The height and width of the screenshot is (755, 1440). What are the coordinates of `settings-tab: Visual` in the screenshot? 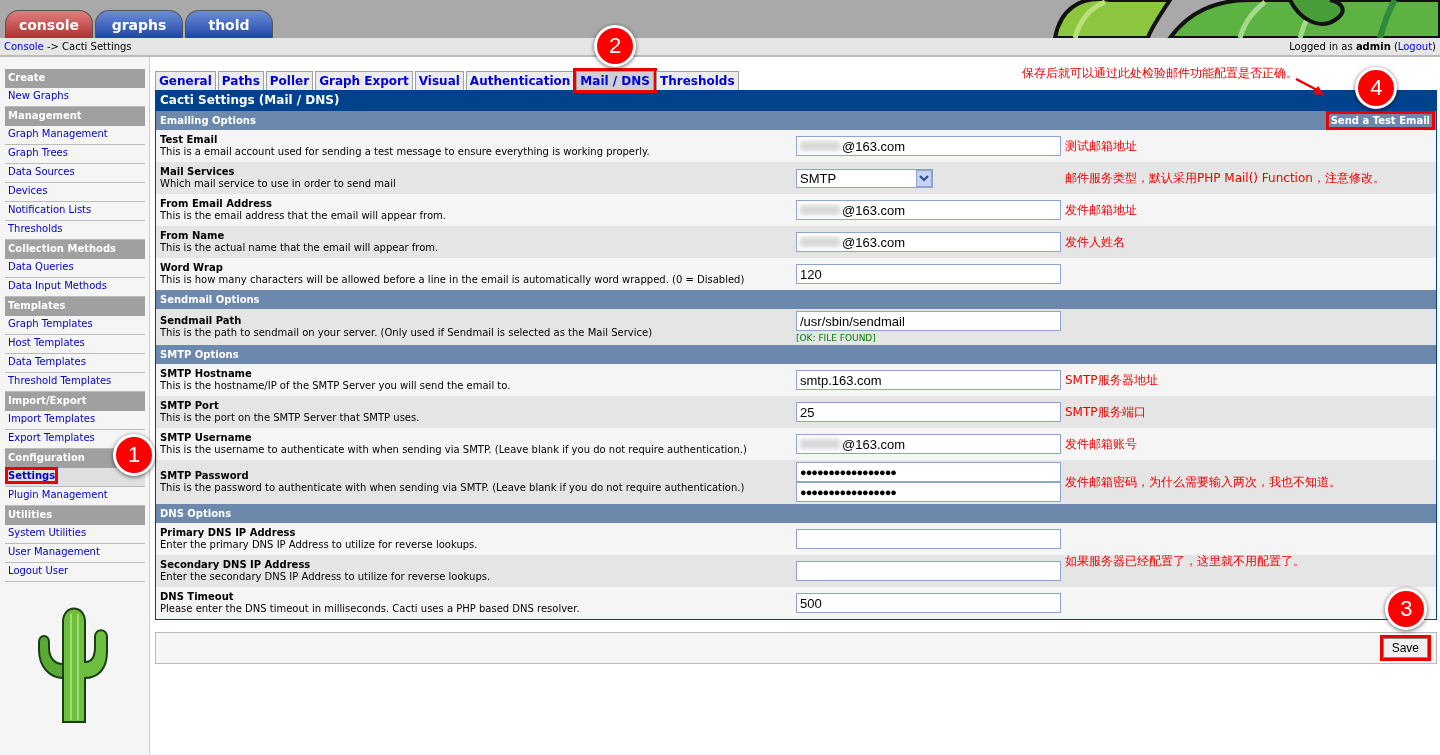 It's located at (439, 80).